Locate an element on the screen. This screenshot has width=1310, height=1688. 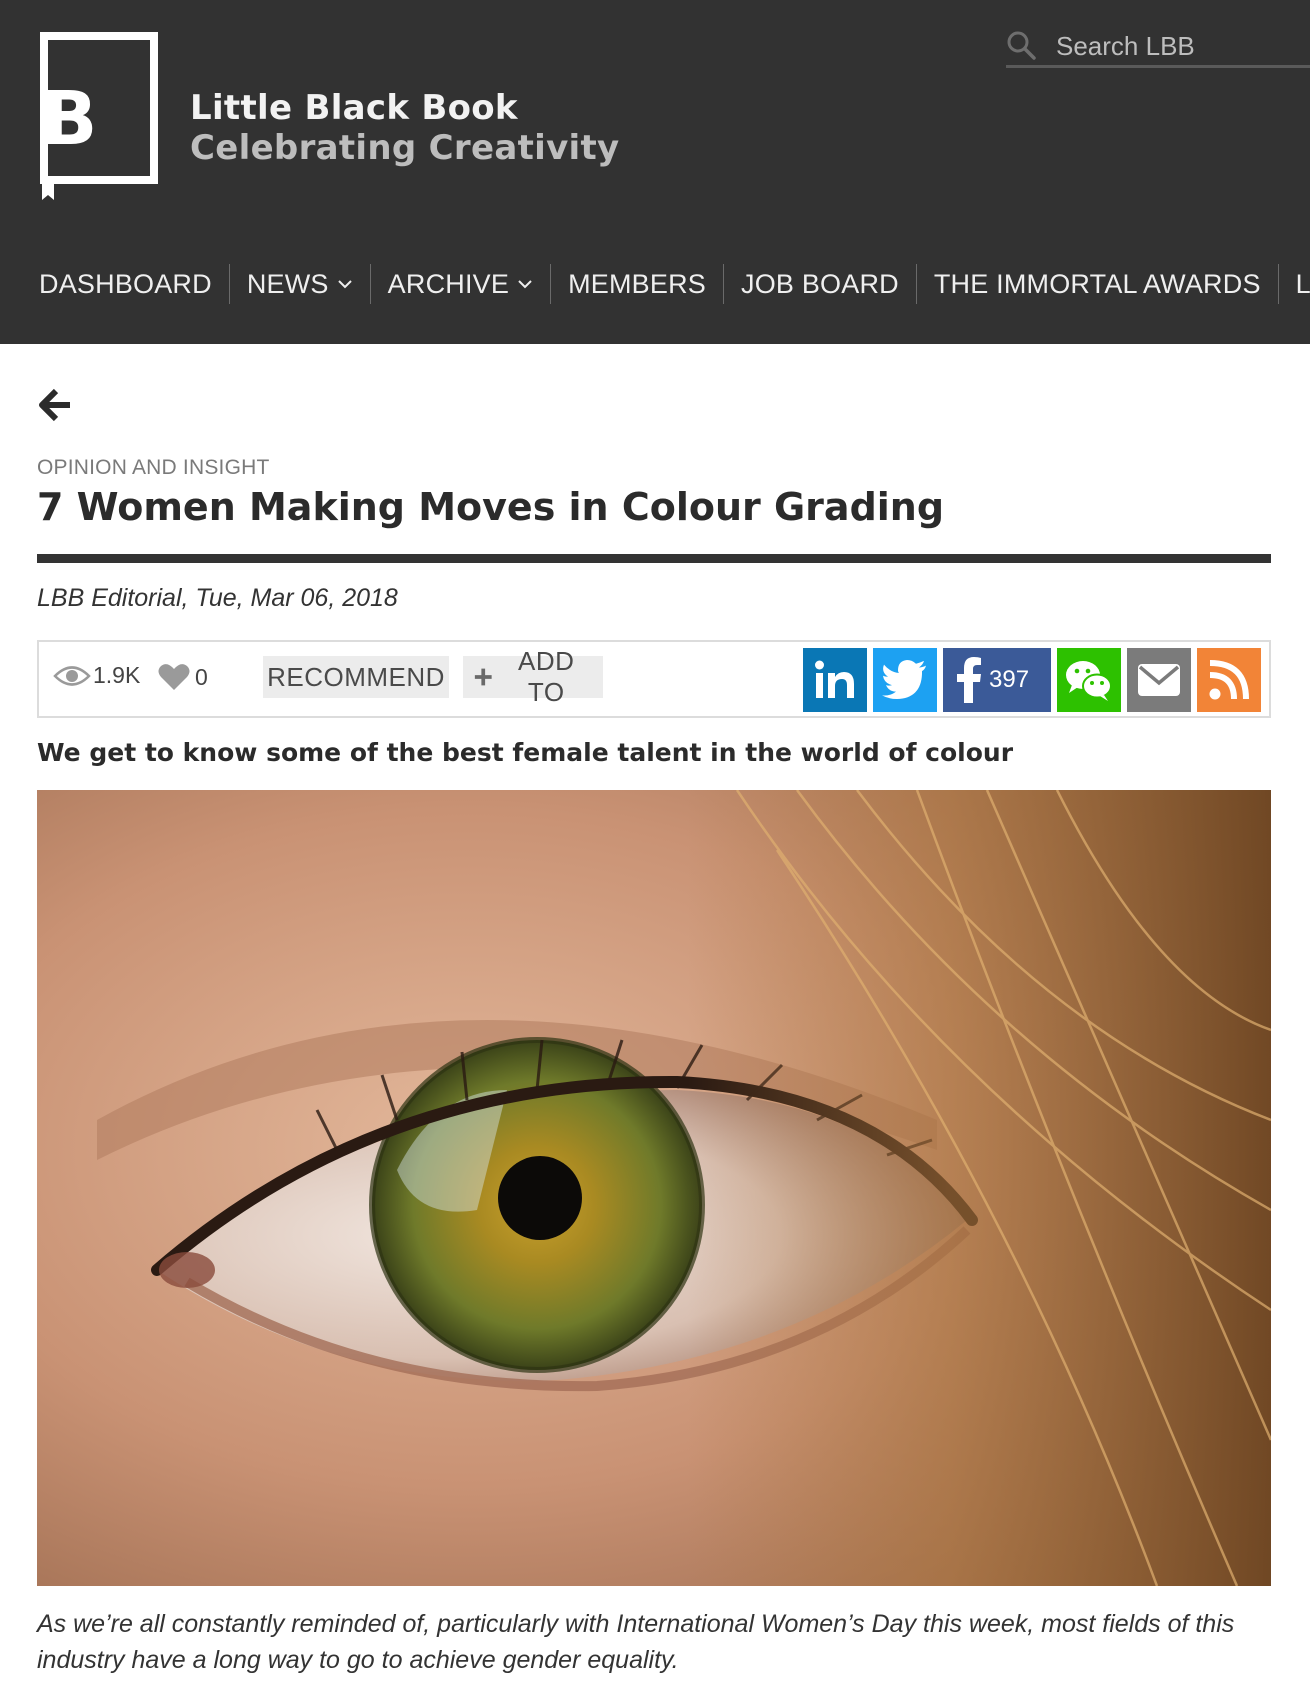
nav-immortal-awards: THE IMMORTAL AWARDS is located at coordinates (1098, 284).